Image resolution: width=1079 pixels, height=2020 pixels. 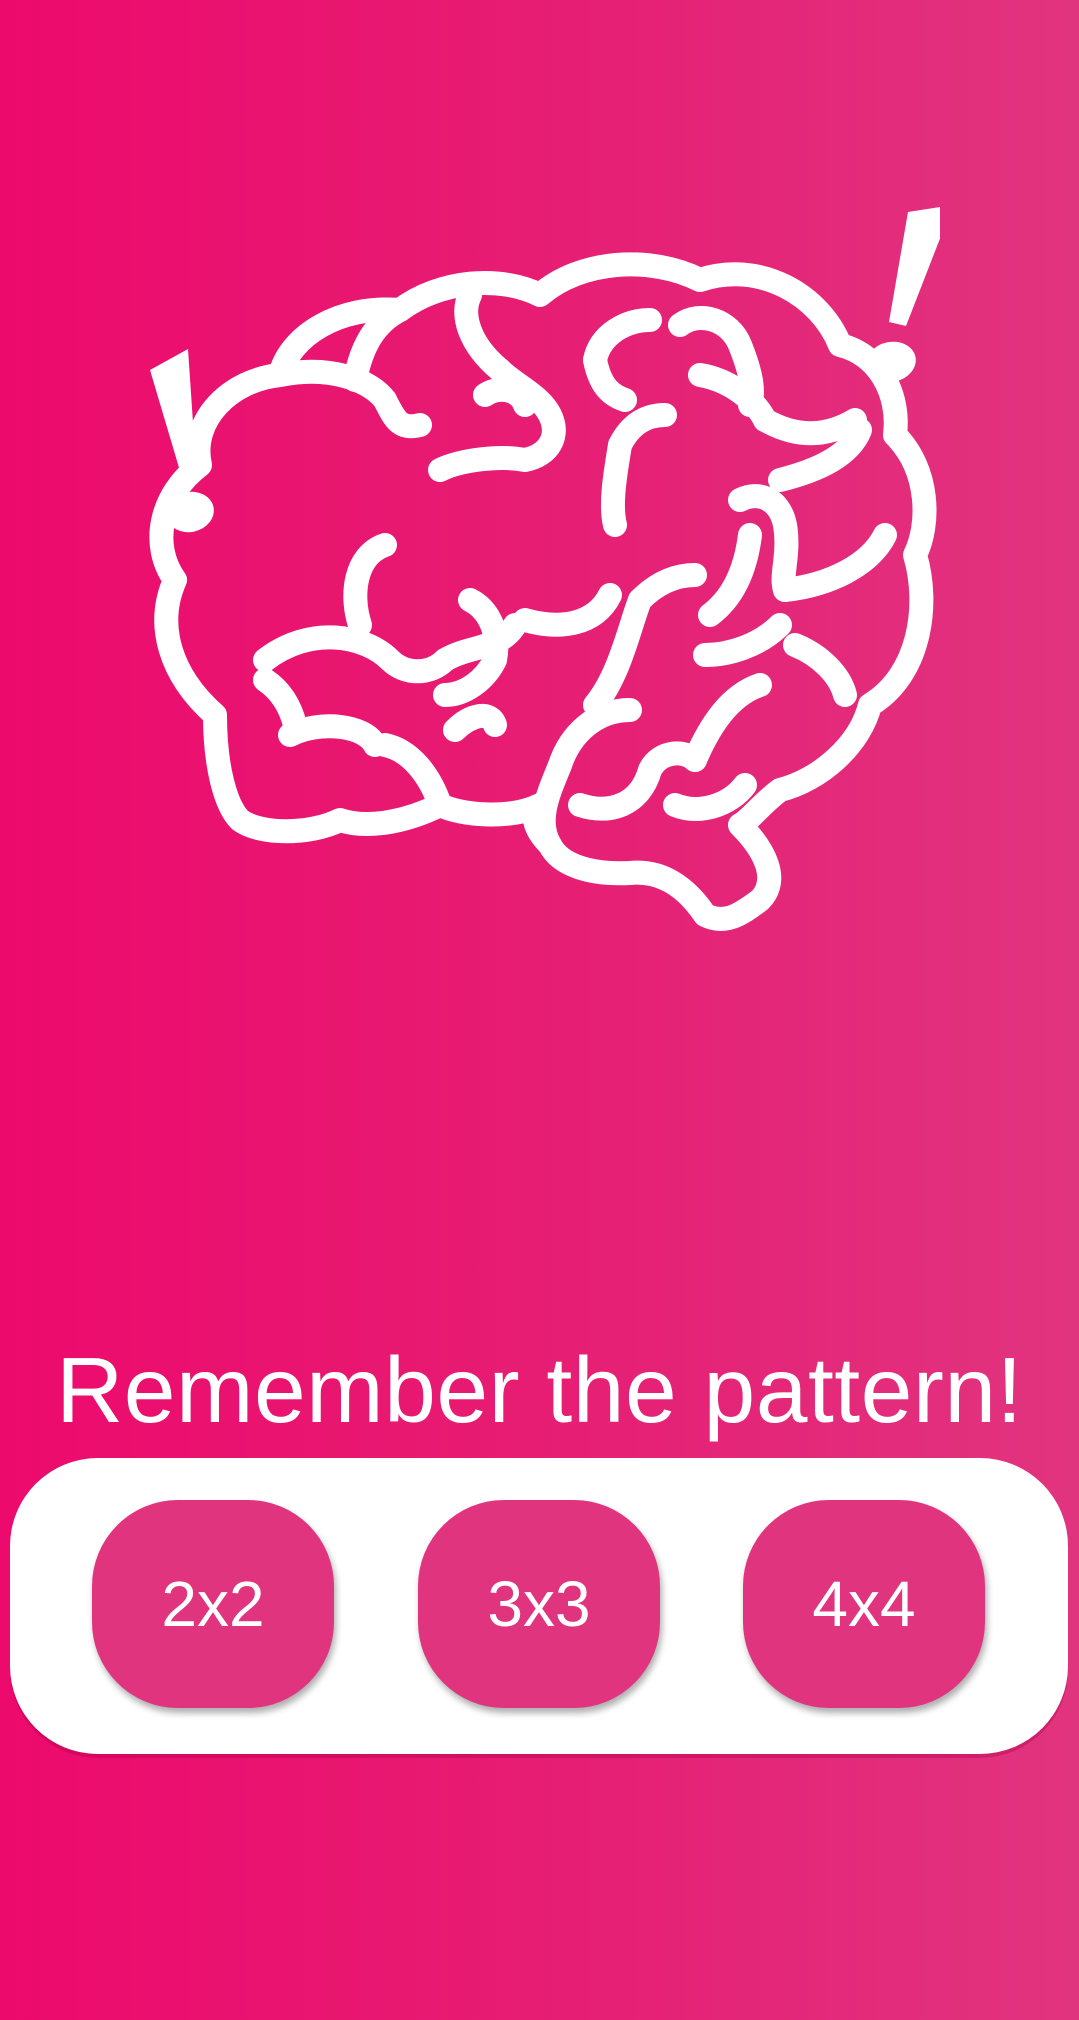 I want to click on page-title: Remember the pattern!, so click(x=539, y=1390).